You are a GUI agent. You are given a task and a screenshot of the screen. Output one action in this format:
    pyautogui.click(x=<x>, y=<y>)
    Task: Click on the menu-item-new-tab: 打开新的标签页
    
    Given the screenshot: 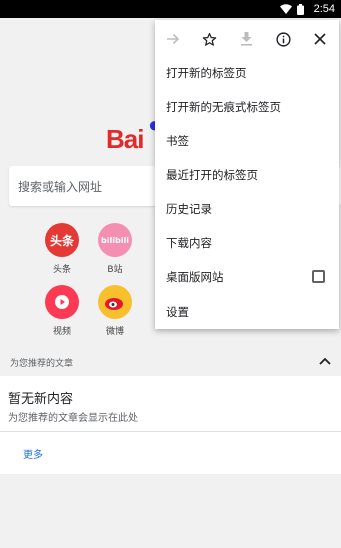 What is the action you would take?
    pyautogui.click(x=247, y=73)
    